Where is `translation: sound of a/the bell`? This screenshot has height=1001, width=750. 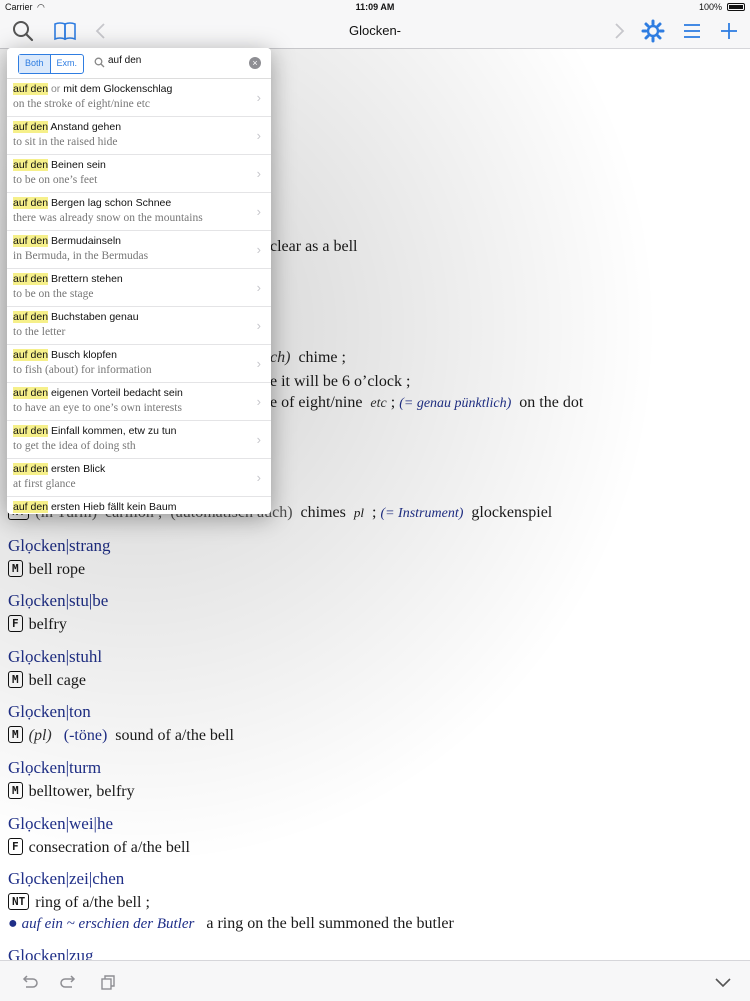 translation: sound of a/the bell is located at coordinates (174, 735).